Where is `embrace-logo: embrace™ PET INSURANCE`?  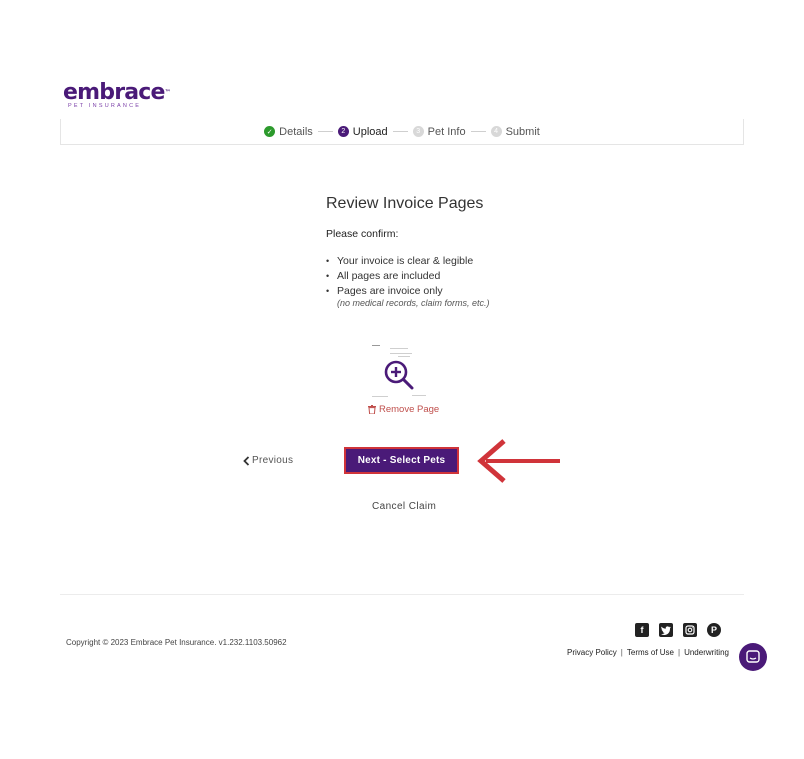 embrace-logo: embrace™ PET INSURANCE is located at coordinates (117, 96).